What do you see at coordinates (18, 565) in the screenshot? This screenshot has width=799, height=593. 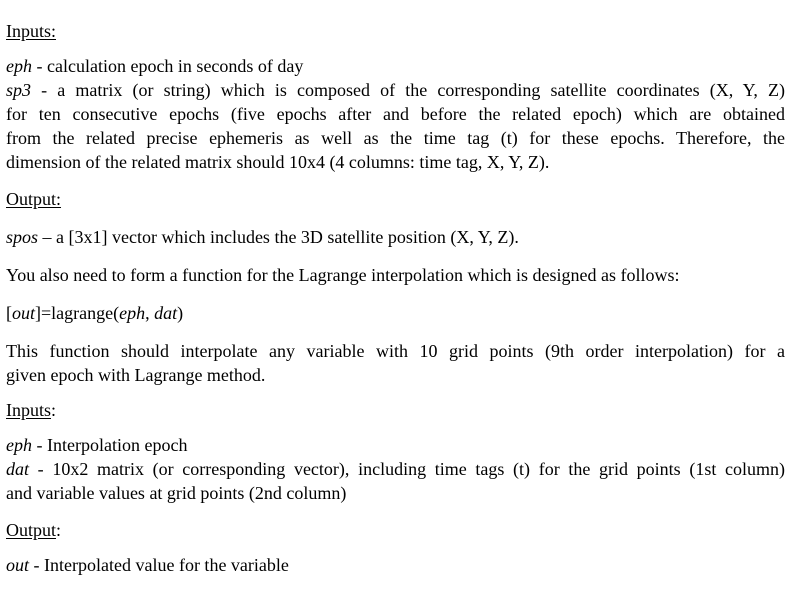 I see `out-term: out` at bounding box center [18, 565].